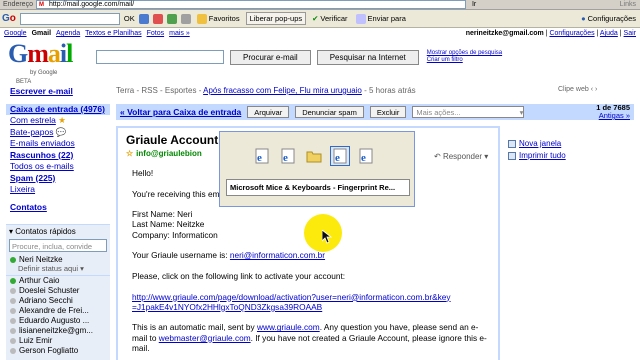  Describe the element at coordinates (461, 156) in the screenshot. I see `reply-button: ↶ Responder ▾` at that location.